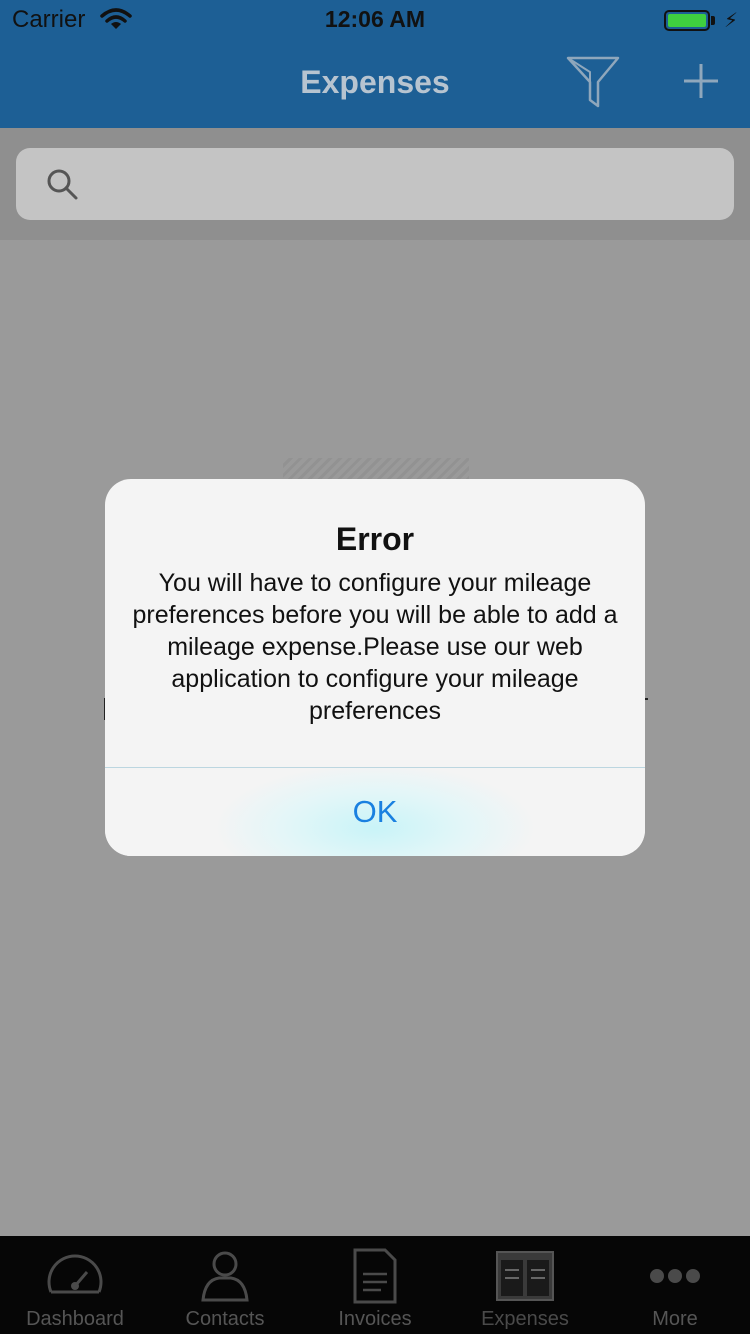  What do you see at coordinates (730, 21) in the screenshot?
I see `charging-bolt-icon: ⚡` at bounding box center [730, 21].